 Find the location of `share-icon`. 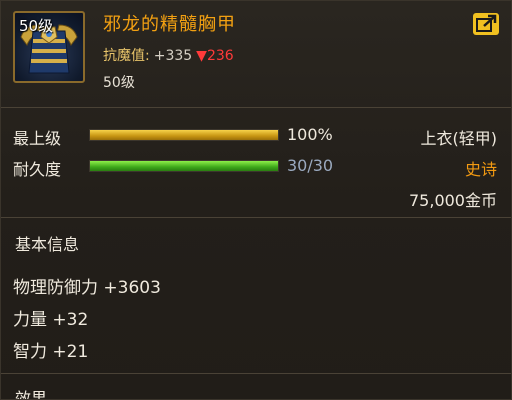

share-icon is located at coordinates (486, 23).